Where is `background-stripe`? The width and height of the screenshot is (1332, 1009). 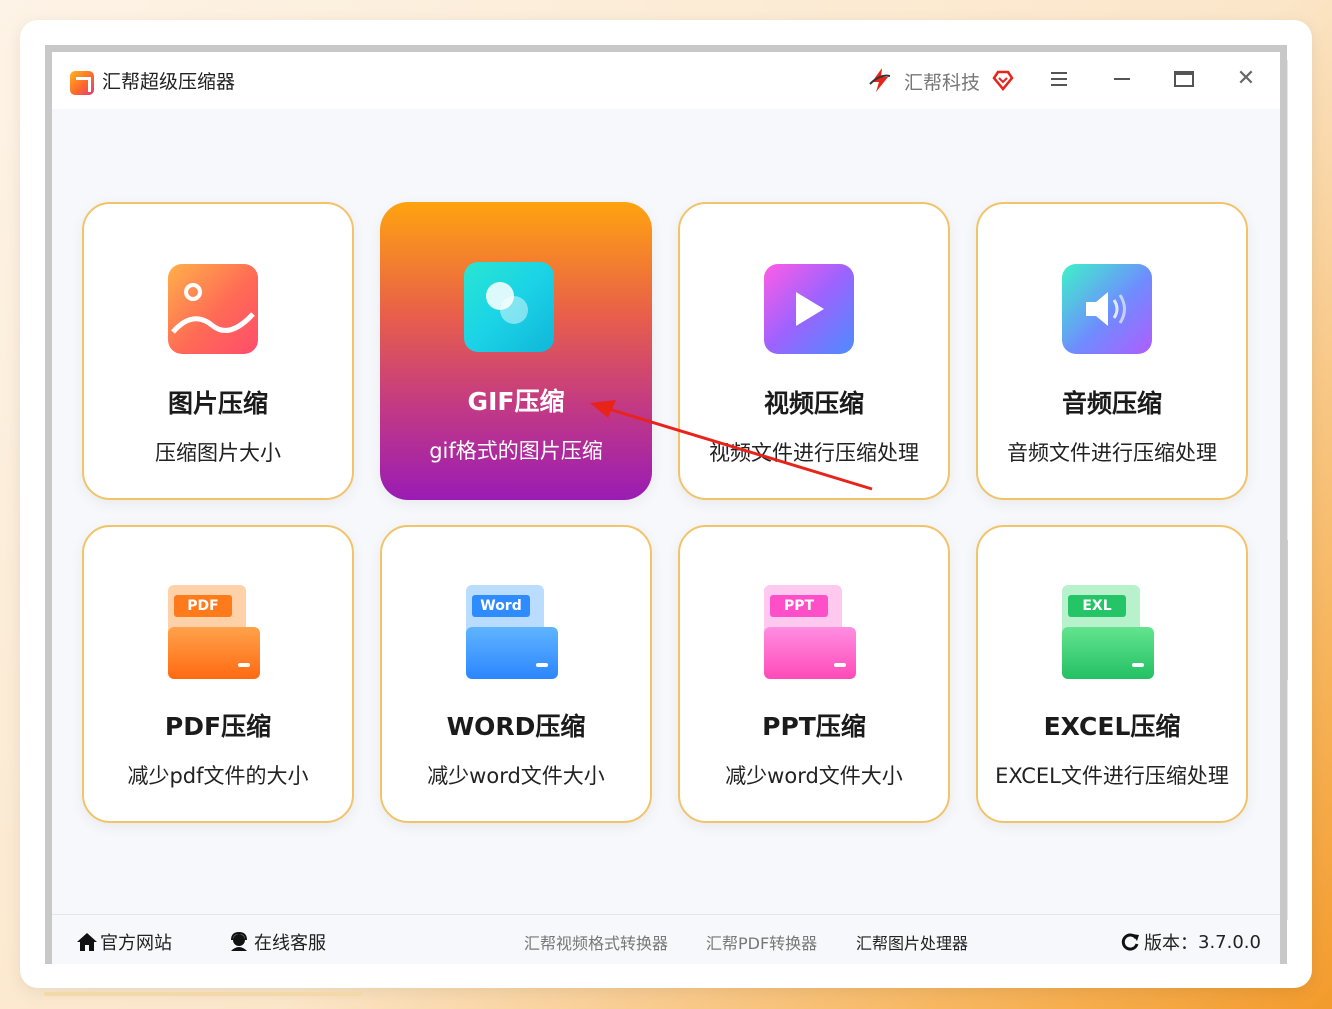
background-stripe is located at coordinates (203, 994).